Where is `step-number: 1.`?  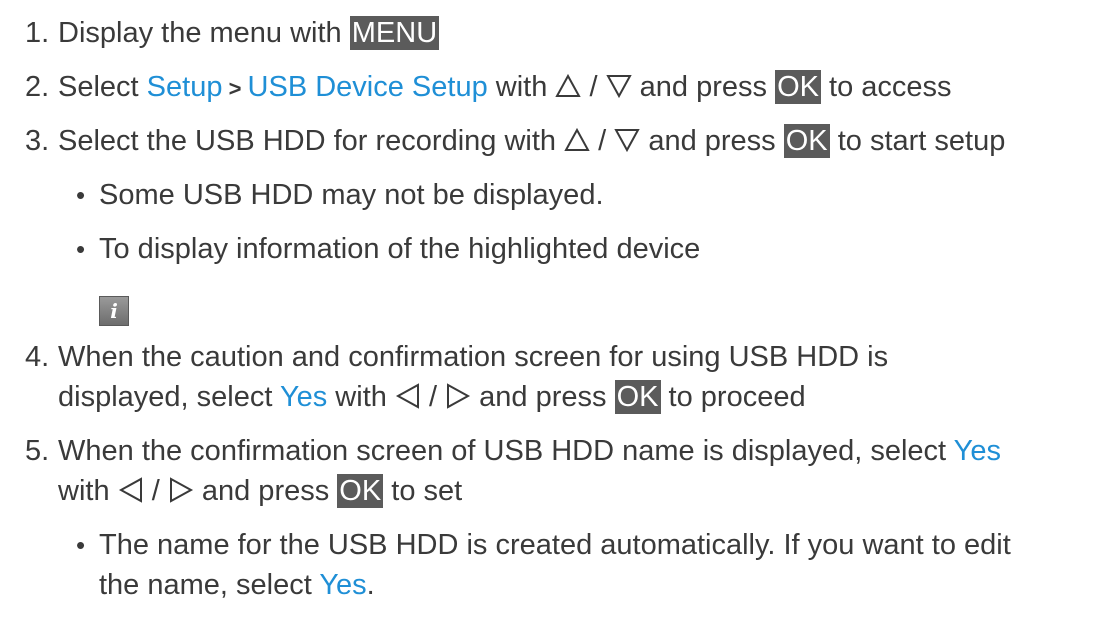
step-number: 1. is located at coordinates (37, 33).